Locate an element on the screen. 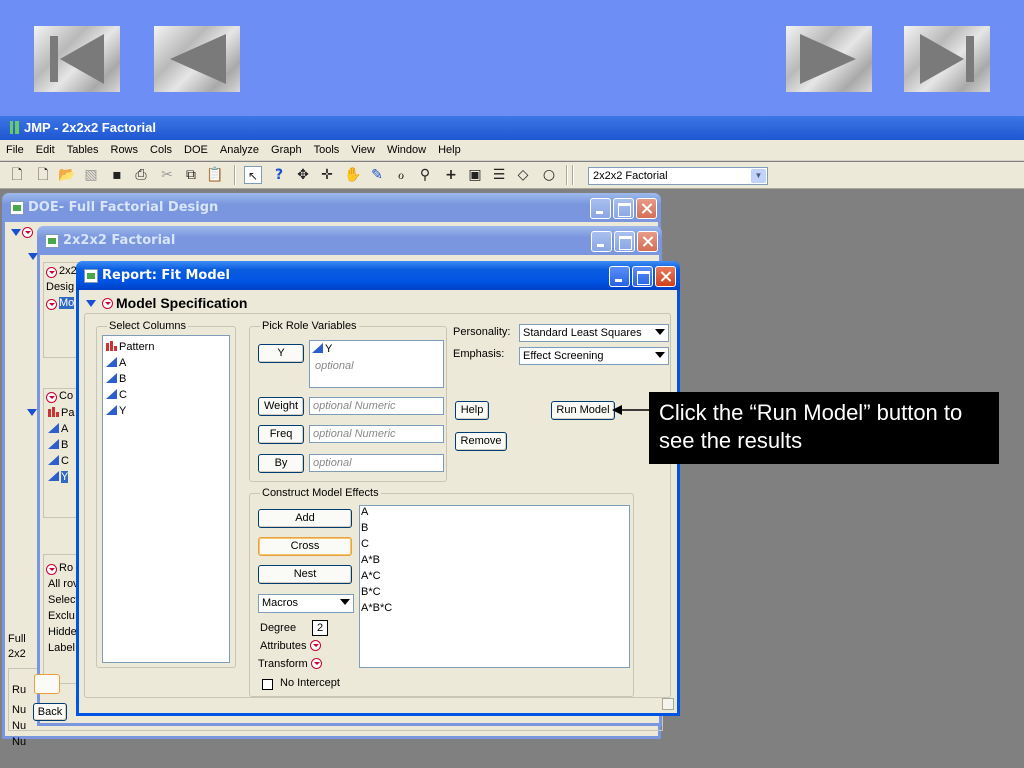 The width and height of the screenshot is (1024, 768). polygon-tool-icon: ◇ is located at coordinates (523, 175).